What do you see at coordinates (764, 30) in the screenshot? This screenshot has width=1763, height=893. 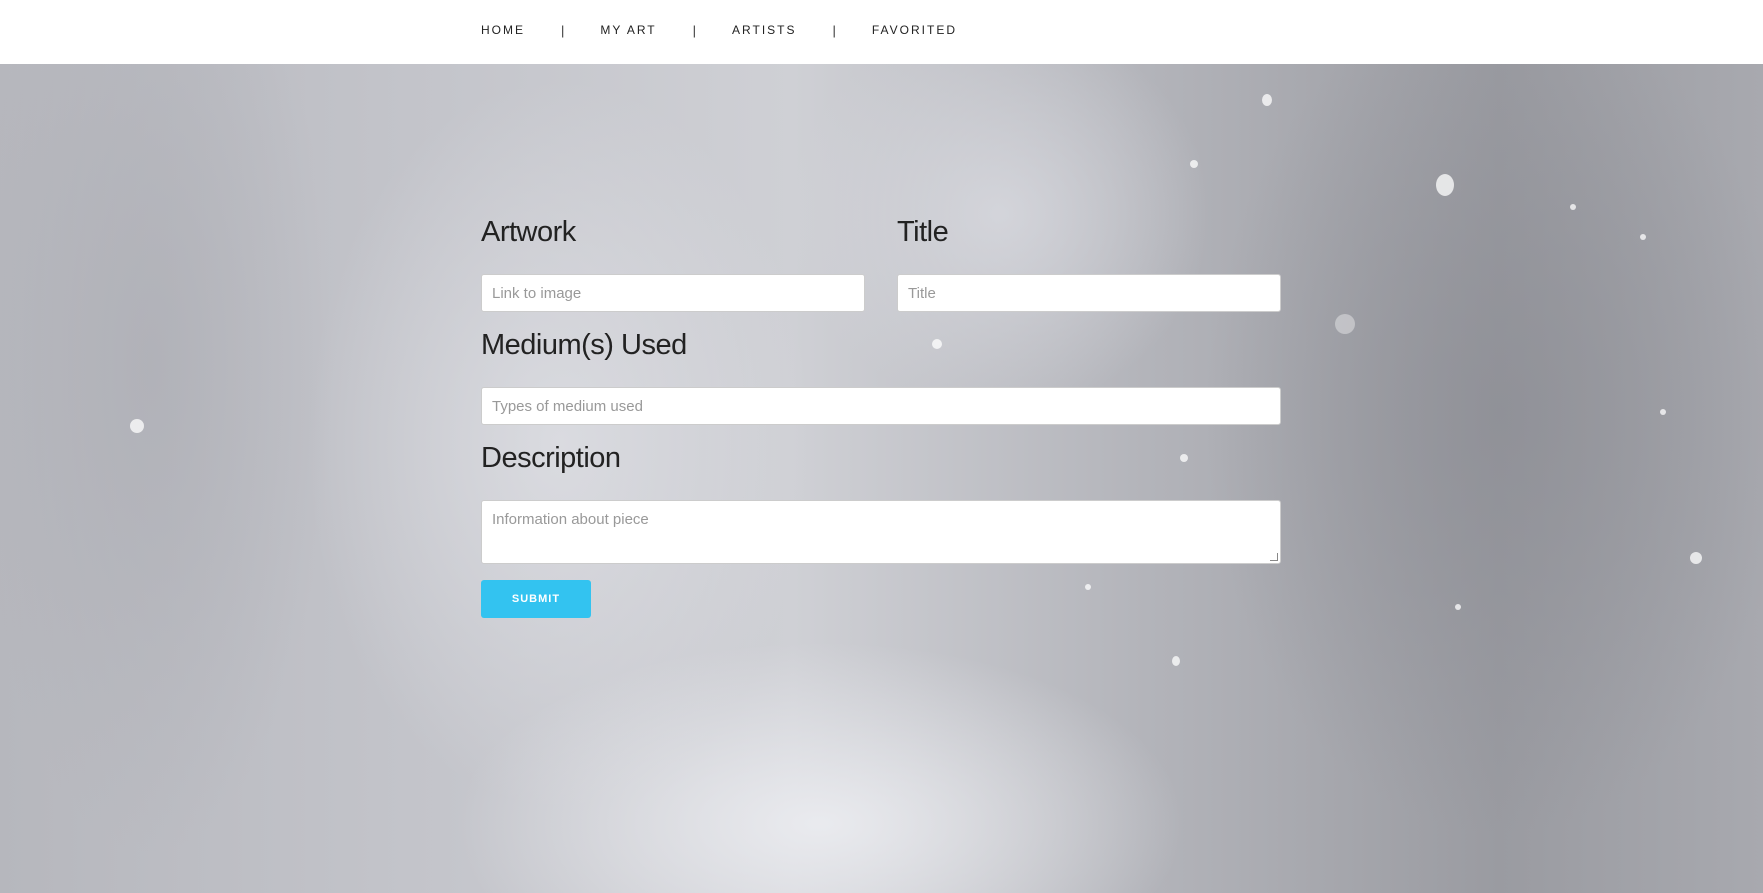 I see `nav-artists-link: ARTISTS` at bounding box center [764, 30].